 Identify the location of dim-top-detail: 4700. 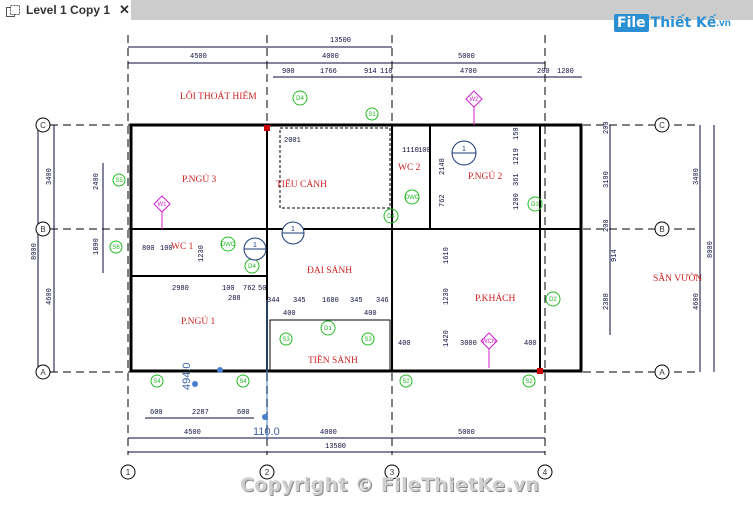
(468, 72).